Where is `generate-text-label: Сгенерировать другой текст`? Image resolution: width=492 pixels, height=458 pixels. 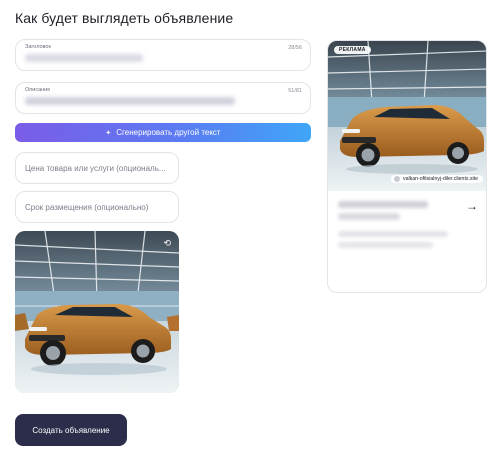
generate-text-label: Сгенерировать другой текст is located at coordinates (168, 132).